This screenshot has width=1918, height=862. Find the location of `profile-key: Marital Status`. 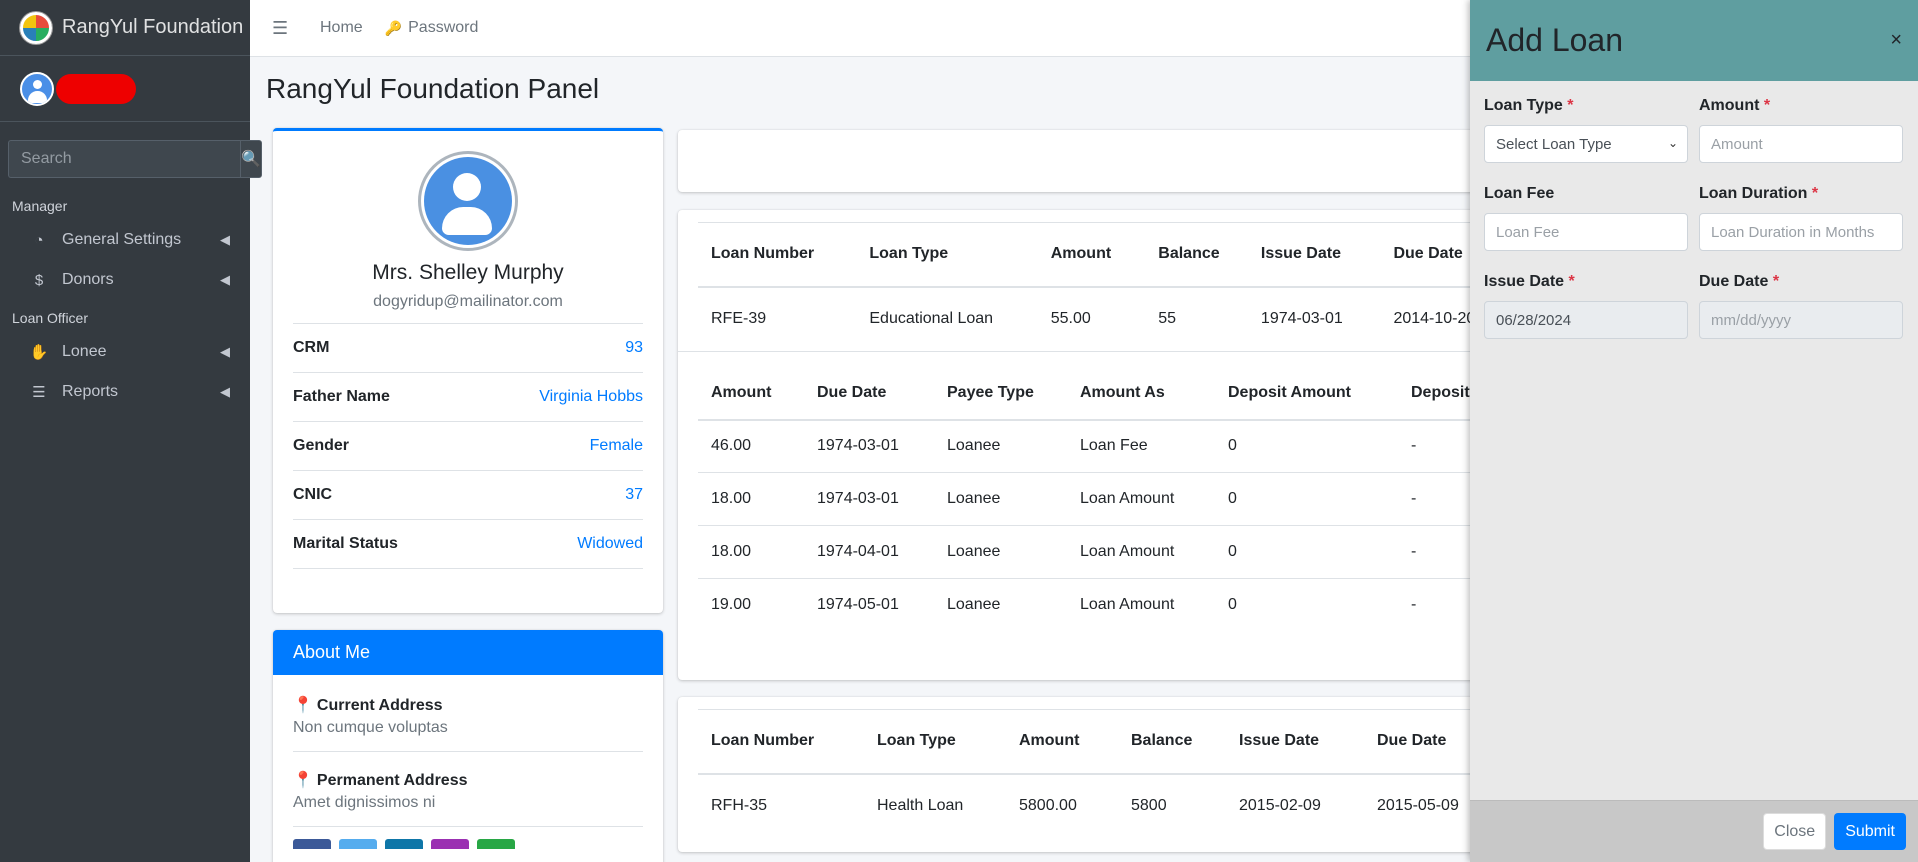

profile-key: Marital Status is located at coordinates (345, 543).